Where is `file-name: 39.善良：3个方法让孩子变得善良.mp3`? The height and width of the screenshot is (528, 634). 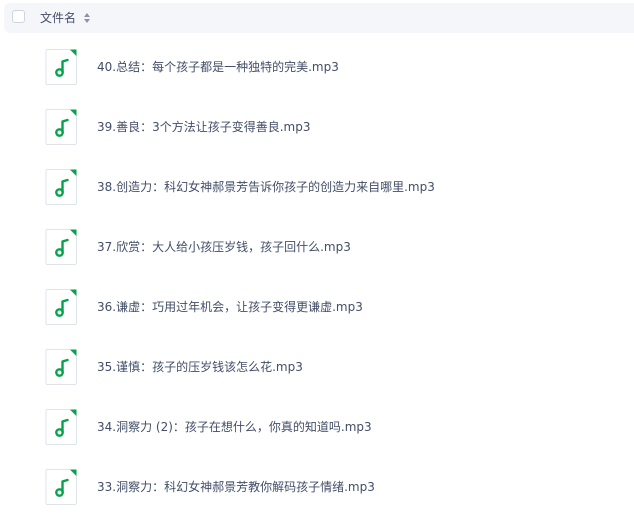
file-name: 39.善良：3个方法让孩子变得善良.mp3 is located at coordinates (203, 127).